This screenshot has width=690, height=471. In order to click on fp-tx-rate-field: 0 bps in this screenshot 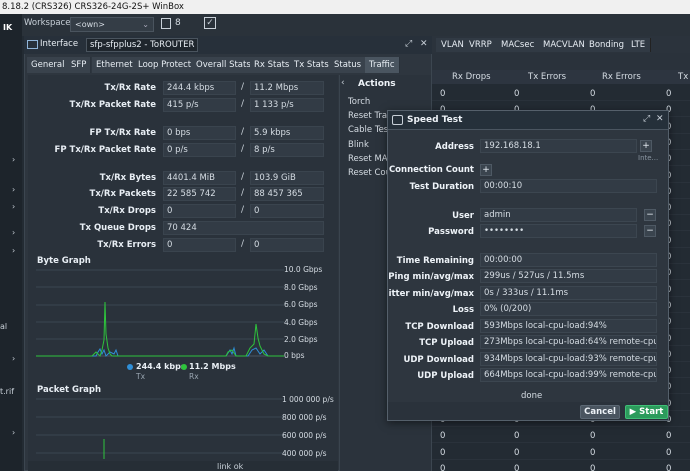, I will do `click(199, 133)`.